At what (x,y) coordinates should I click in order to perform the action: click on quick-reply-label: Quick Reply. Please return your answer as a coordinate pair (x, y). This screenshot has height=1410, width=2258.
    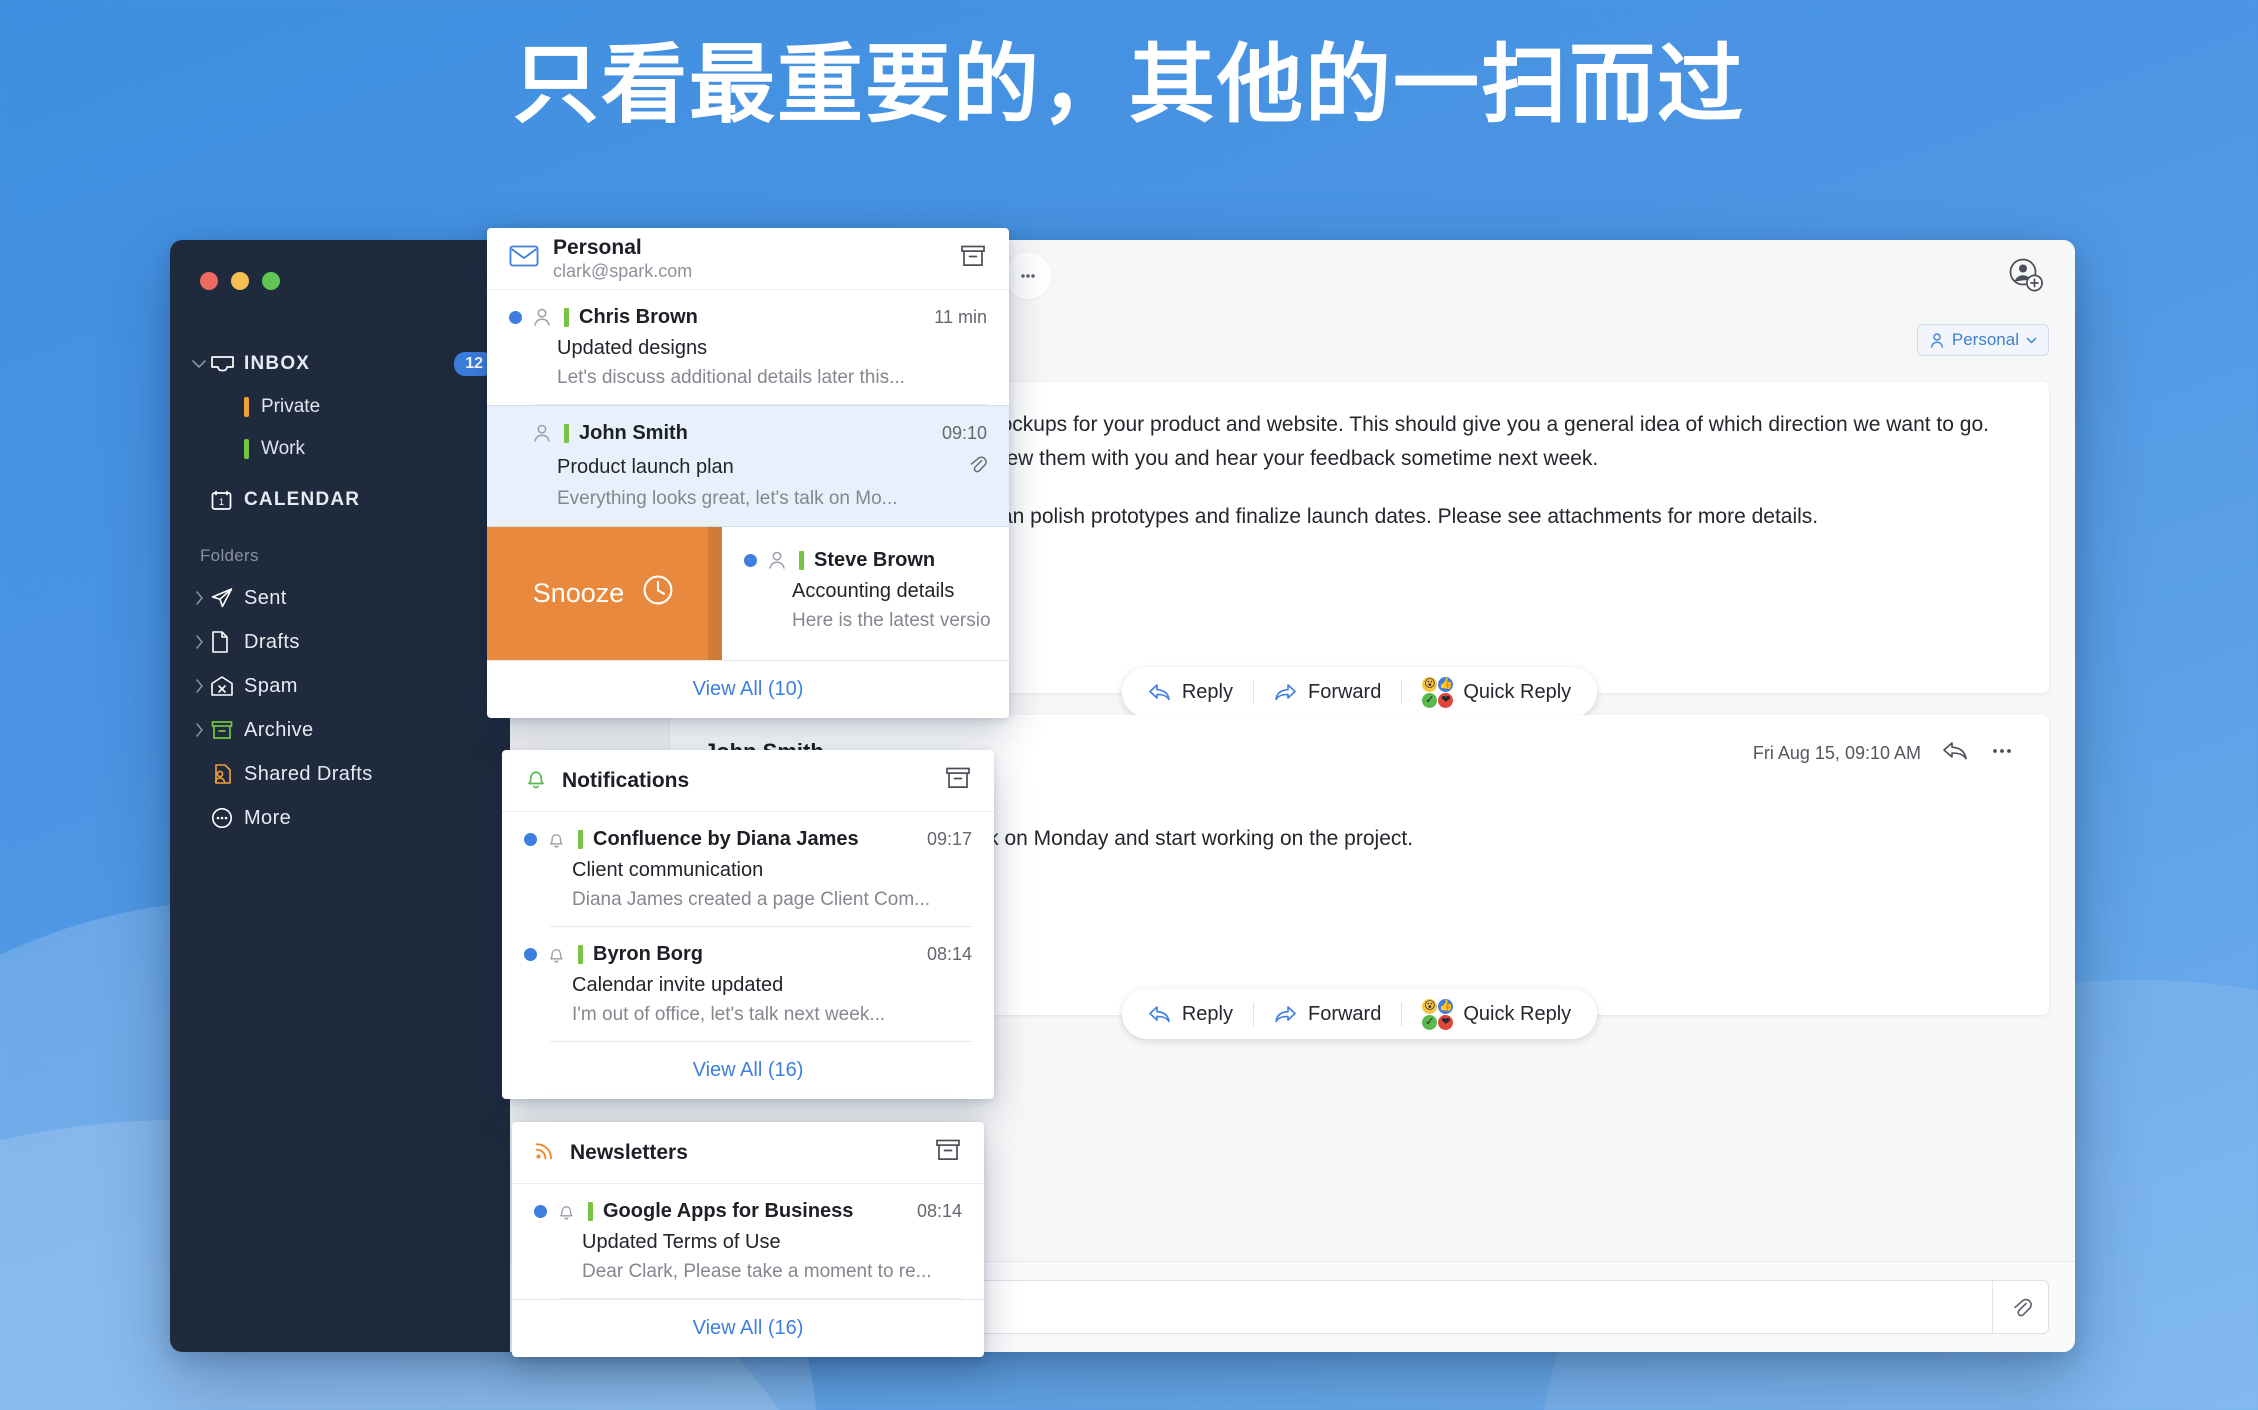
    Looking at the image, I should click on (1517, 1013).